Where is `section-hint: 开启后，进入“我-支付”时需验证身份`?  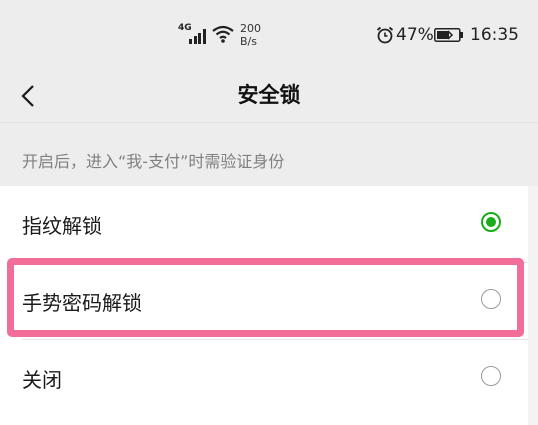
section-hint: 开启后，进入“我-支付”时需验证身份 is located at coordinates (153, 161).